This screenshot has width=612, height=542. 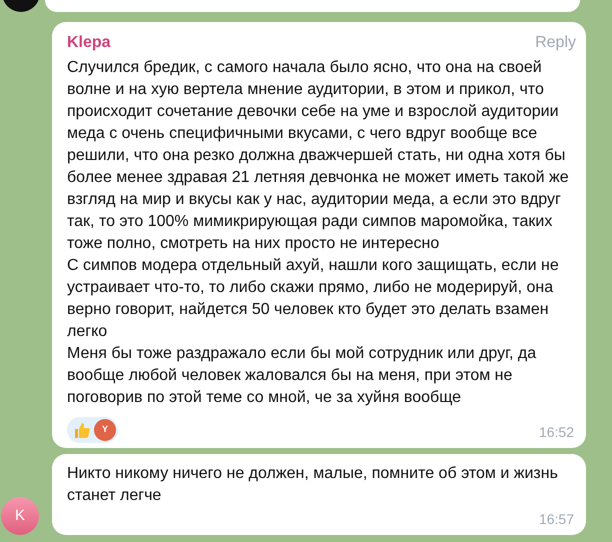 What do you see at coordinates (105, 430) in the screenshot?
I see `reactor-avatar: Y` at bounding box center [105, 430].